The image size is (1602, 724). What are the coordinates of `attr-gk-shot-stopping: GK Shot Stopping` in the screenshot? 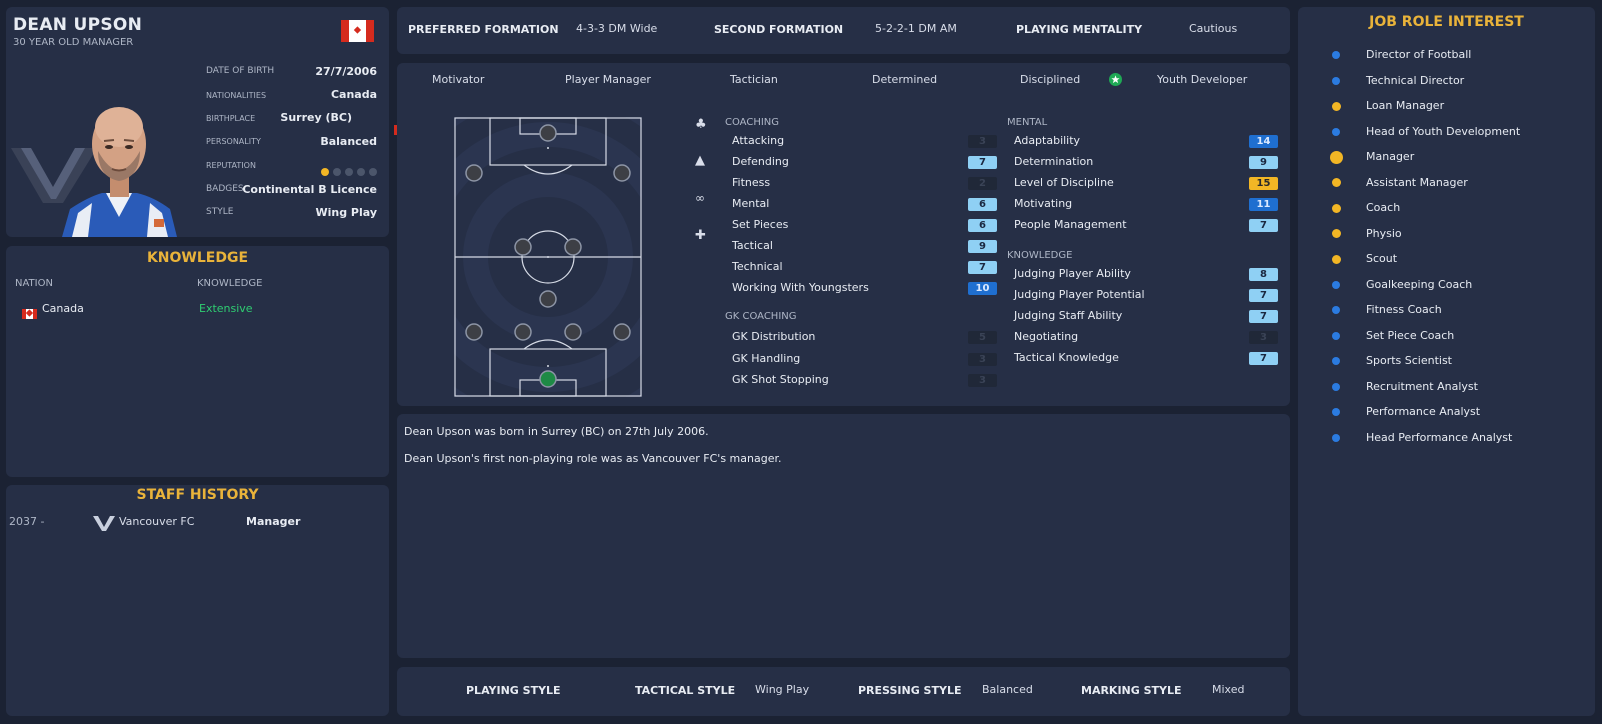 It's located at (780, 379).